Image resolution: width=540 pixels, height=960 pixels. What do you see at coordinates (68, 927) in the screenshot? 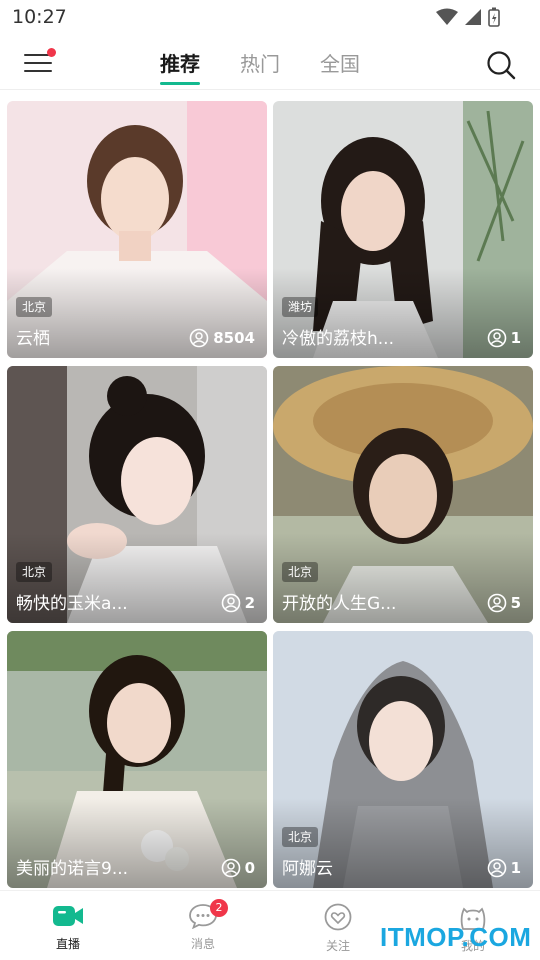
I see `nav-live: 直播` at bounding box center [68, 927].